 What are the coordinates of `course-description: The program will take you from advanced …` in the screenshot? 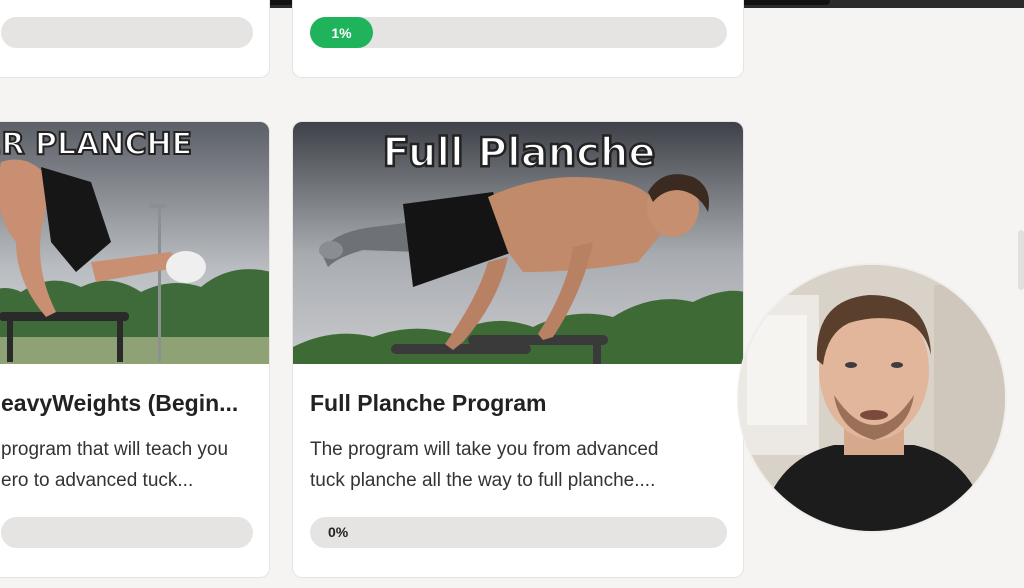 It's located at (522, 465).